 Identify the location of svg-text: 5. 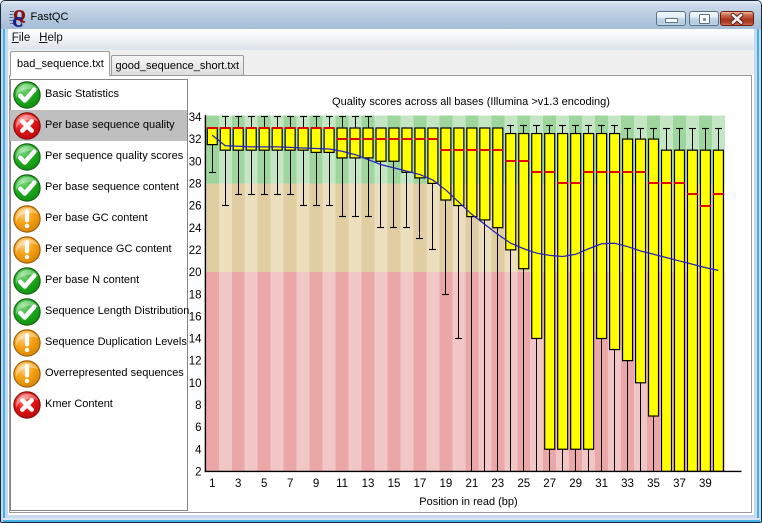
(264, 484).